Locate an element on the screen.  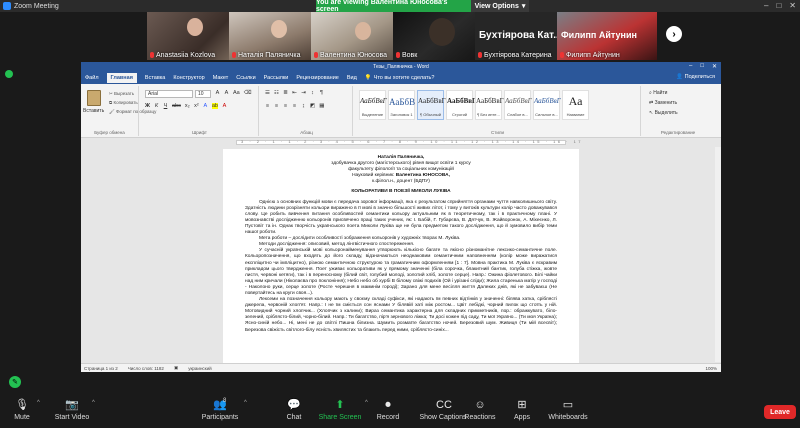
increase-indent-icon: ⇥ is located at coordinates (303, 93).